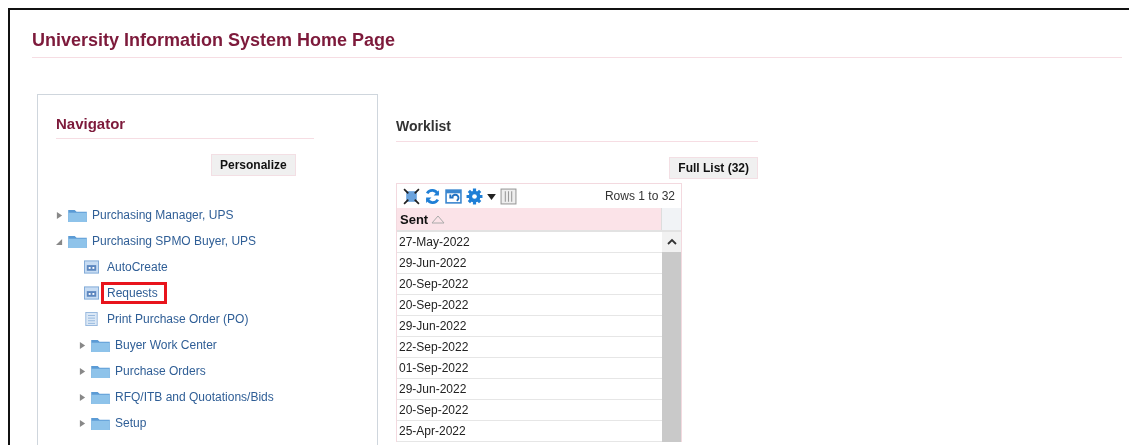 This screenshot has height=447, width=1129. What do you see at coordinates (438, 219) in the screenshot?
I see `sort-arrow-icon` at bounding box center [438, 219].